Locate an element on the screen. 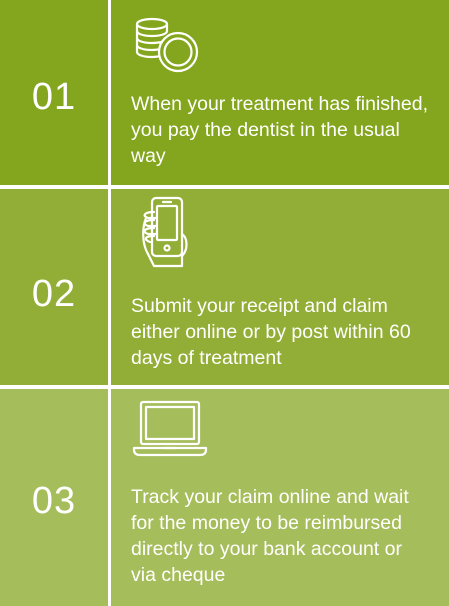 The height and width of the screenshot is (606, 449). coins-icon is located at coordinates (170, 48).